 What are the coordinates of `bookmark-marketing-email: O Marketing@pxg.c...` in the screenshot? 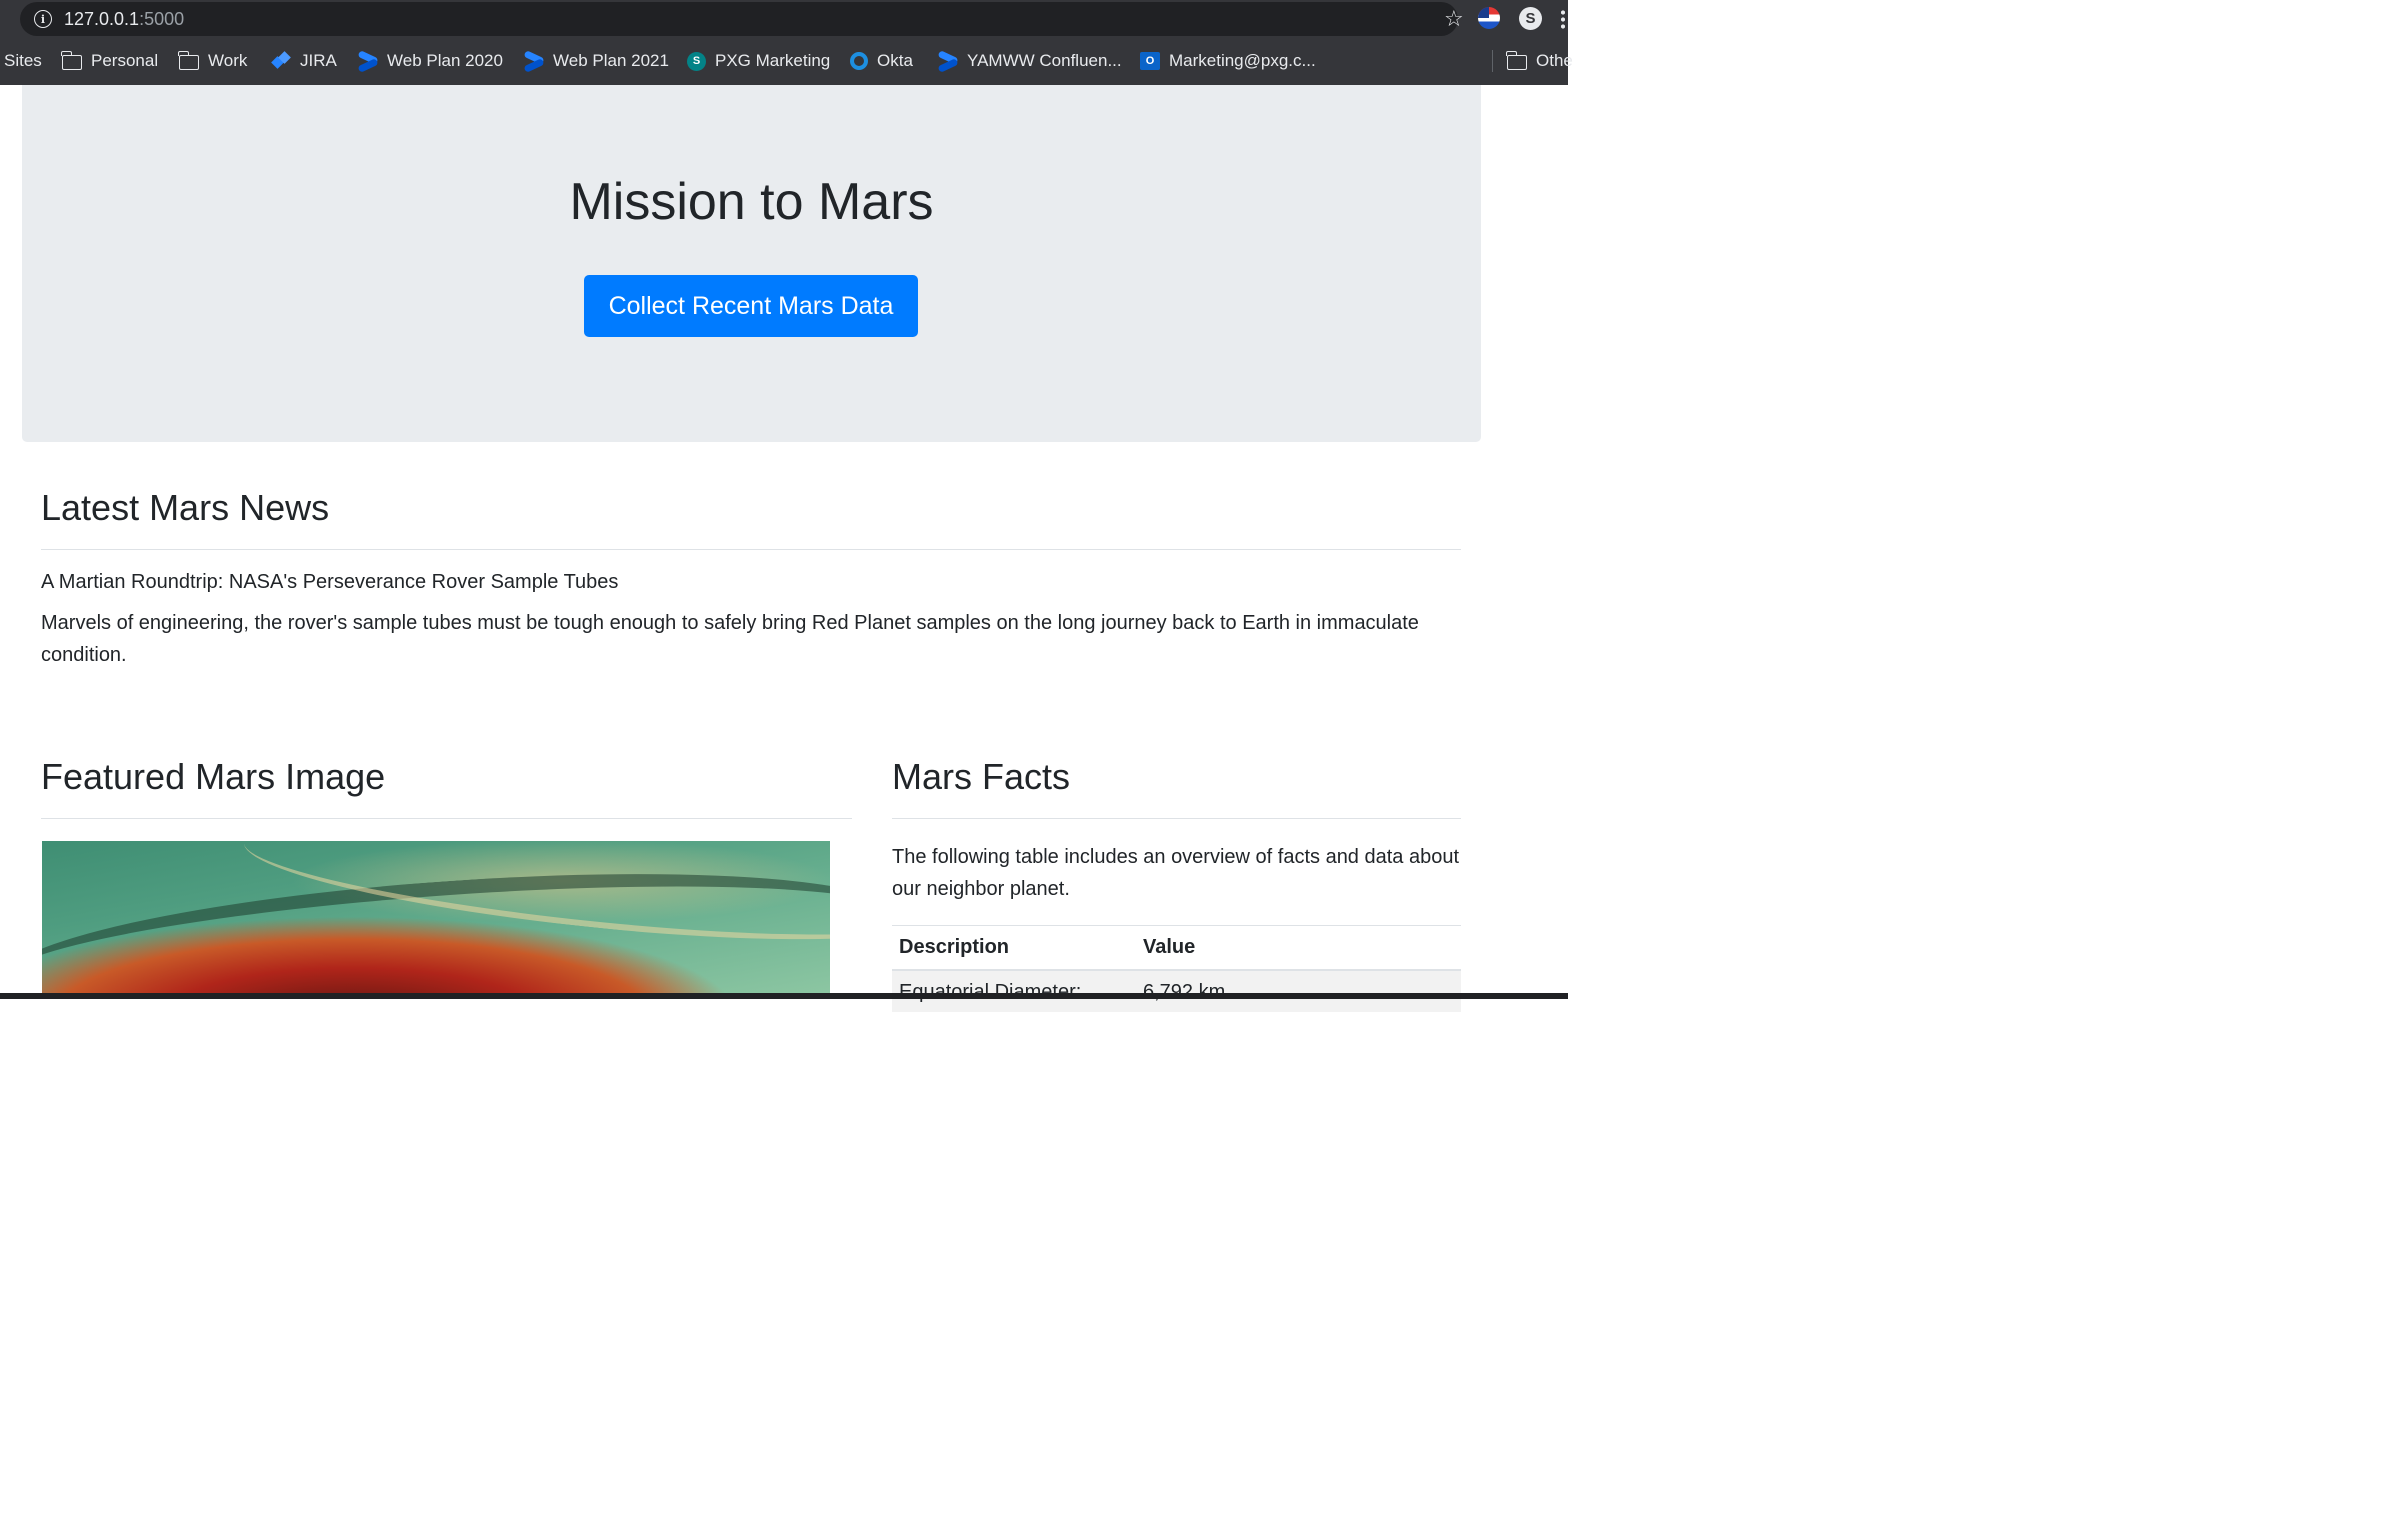 It's located at (1228, 61).